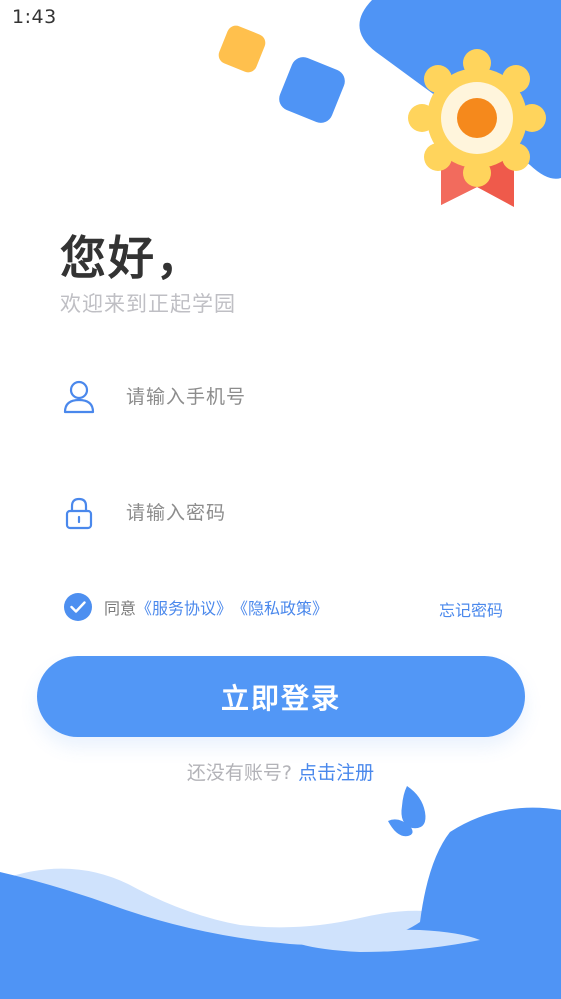  I want to click on login-button: 立即登录, so click(281, 696).